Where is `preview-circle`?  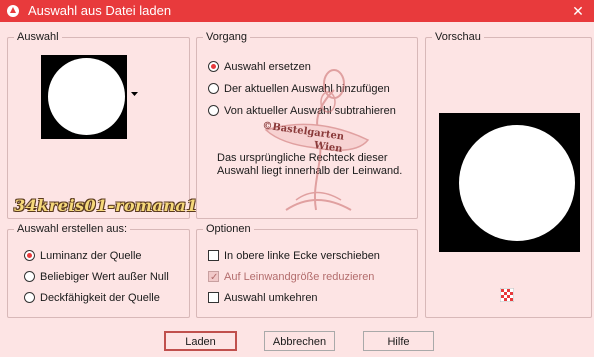 preview-circle is located at coordinates (517, 183).